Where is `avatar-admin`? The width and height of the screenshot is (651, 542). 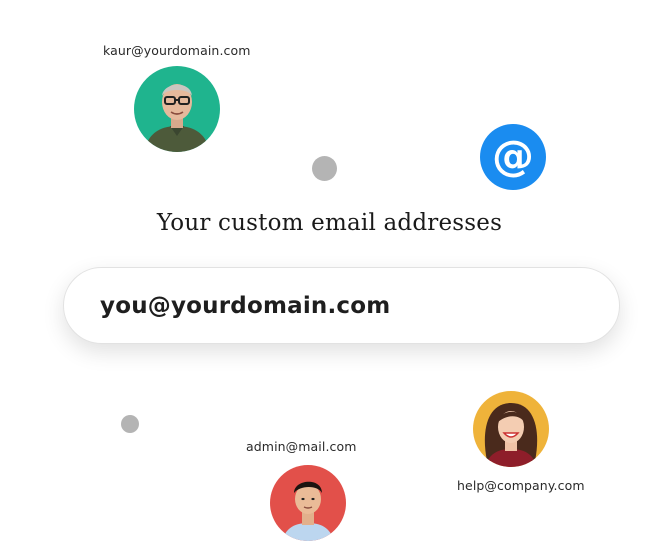 avatar-admin is located at coordinates (308, 503).